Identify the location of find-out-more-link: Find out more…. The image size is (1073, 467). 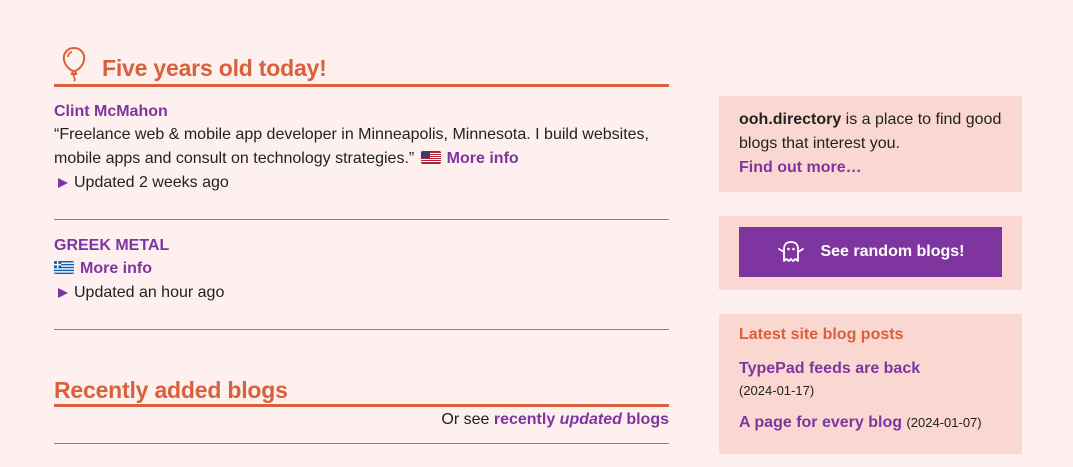
(800, 167).